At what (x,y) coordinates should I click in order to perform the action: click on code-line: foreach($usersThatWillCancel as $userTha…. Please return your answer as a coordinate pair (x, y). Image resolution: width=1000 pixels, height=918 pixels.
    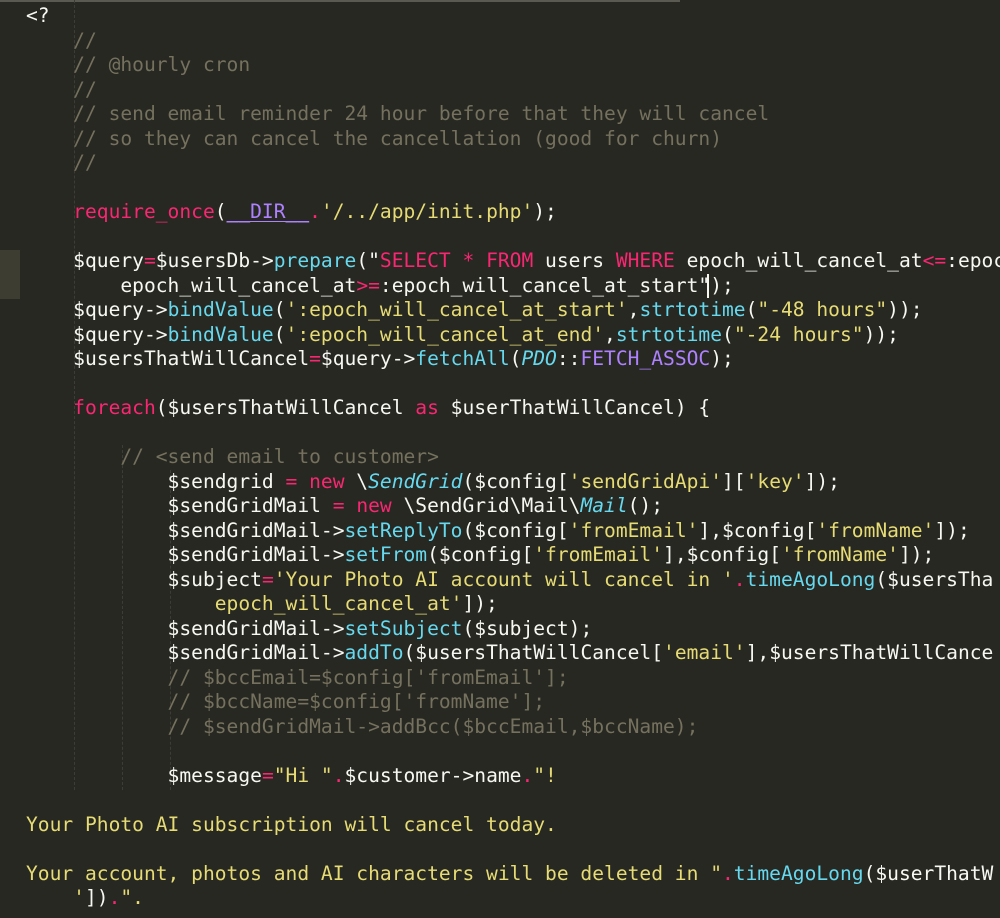
    Looking at the image, I should click on (368, 408).